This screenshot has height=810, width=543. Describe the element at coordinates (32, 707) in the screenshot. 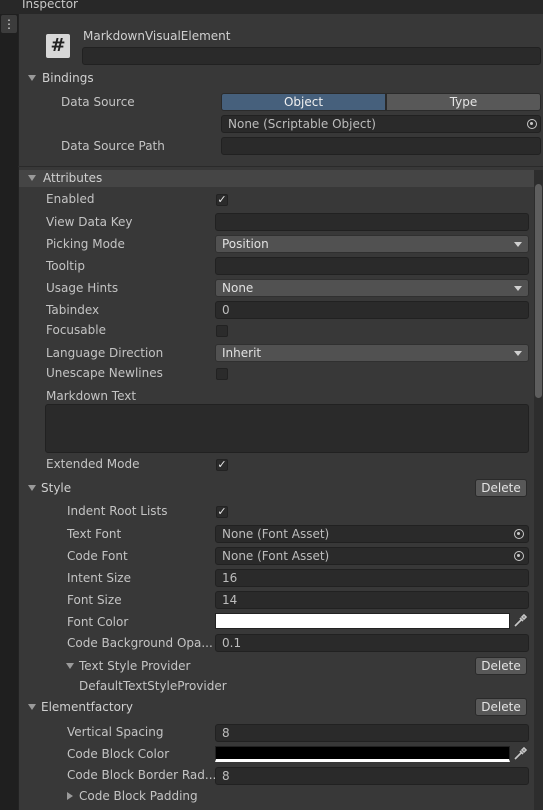

I see `elementfactory-foldout-arrow-icon` at that location.